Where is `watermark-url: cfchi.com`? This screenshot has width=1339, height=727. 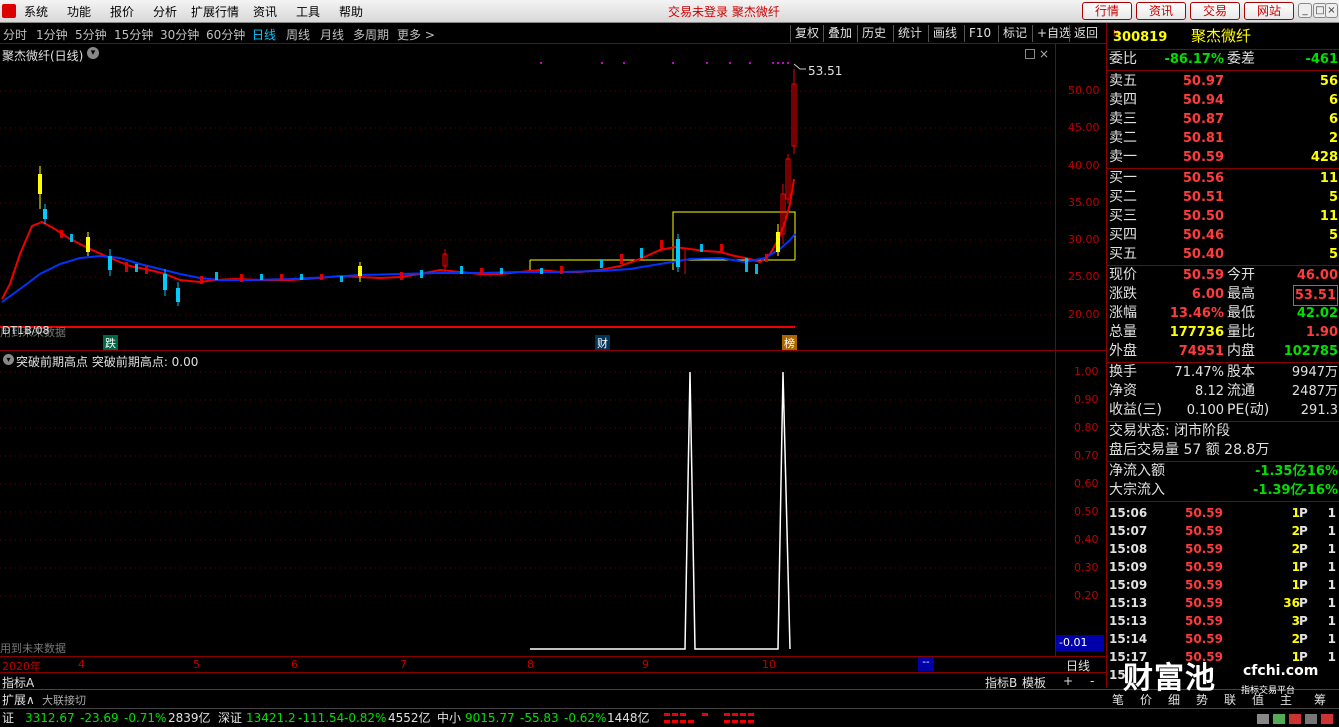
watermark-url: cfchi.com is located at coordinates (1281, 671).